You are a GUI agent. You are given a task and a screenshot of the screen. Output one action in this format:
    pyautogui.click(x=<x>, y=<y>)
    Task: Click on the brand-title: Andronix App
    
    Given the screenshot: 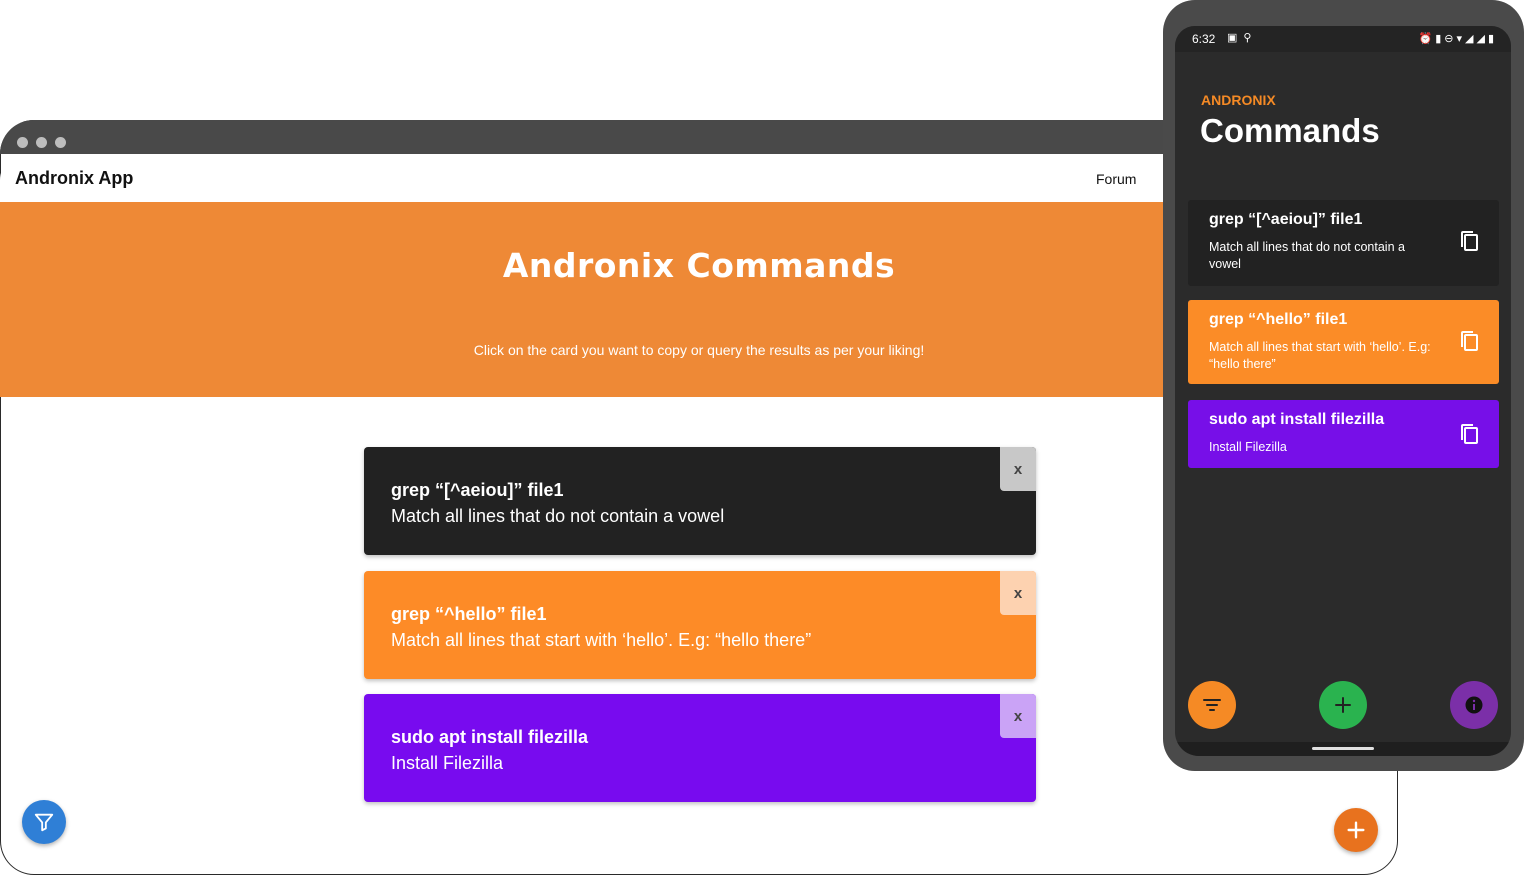 What is the action you would take?
    pyautogui.click(x=74, y=178)
    